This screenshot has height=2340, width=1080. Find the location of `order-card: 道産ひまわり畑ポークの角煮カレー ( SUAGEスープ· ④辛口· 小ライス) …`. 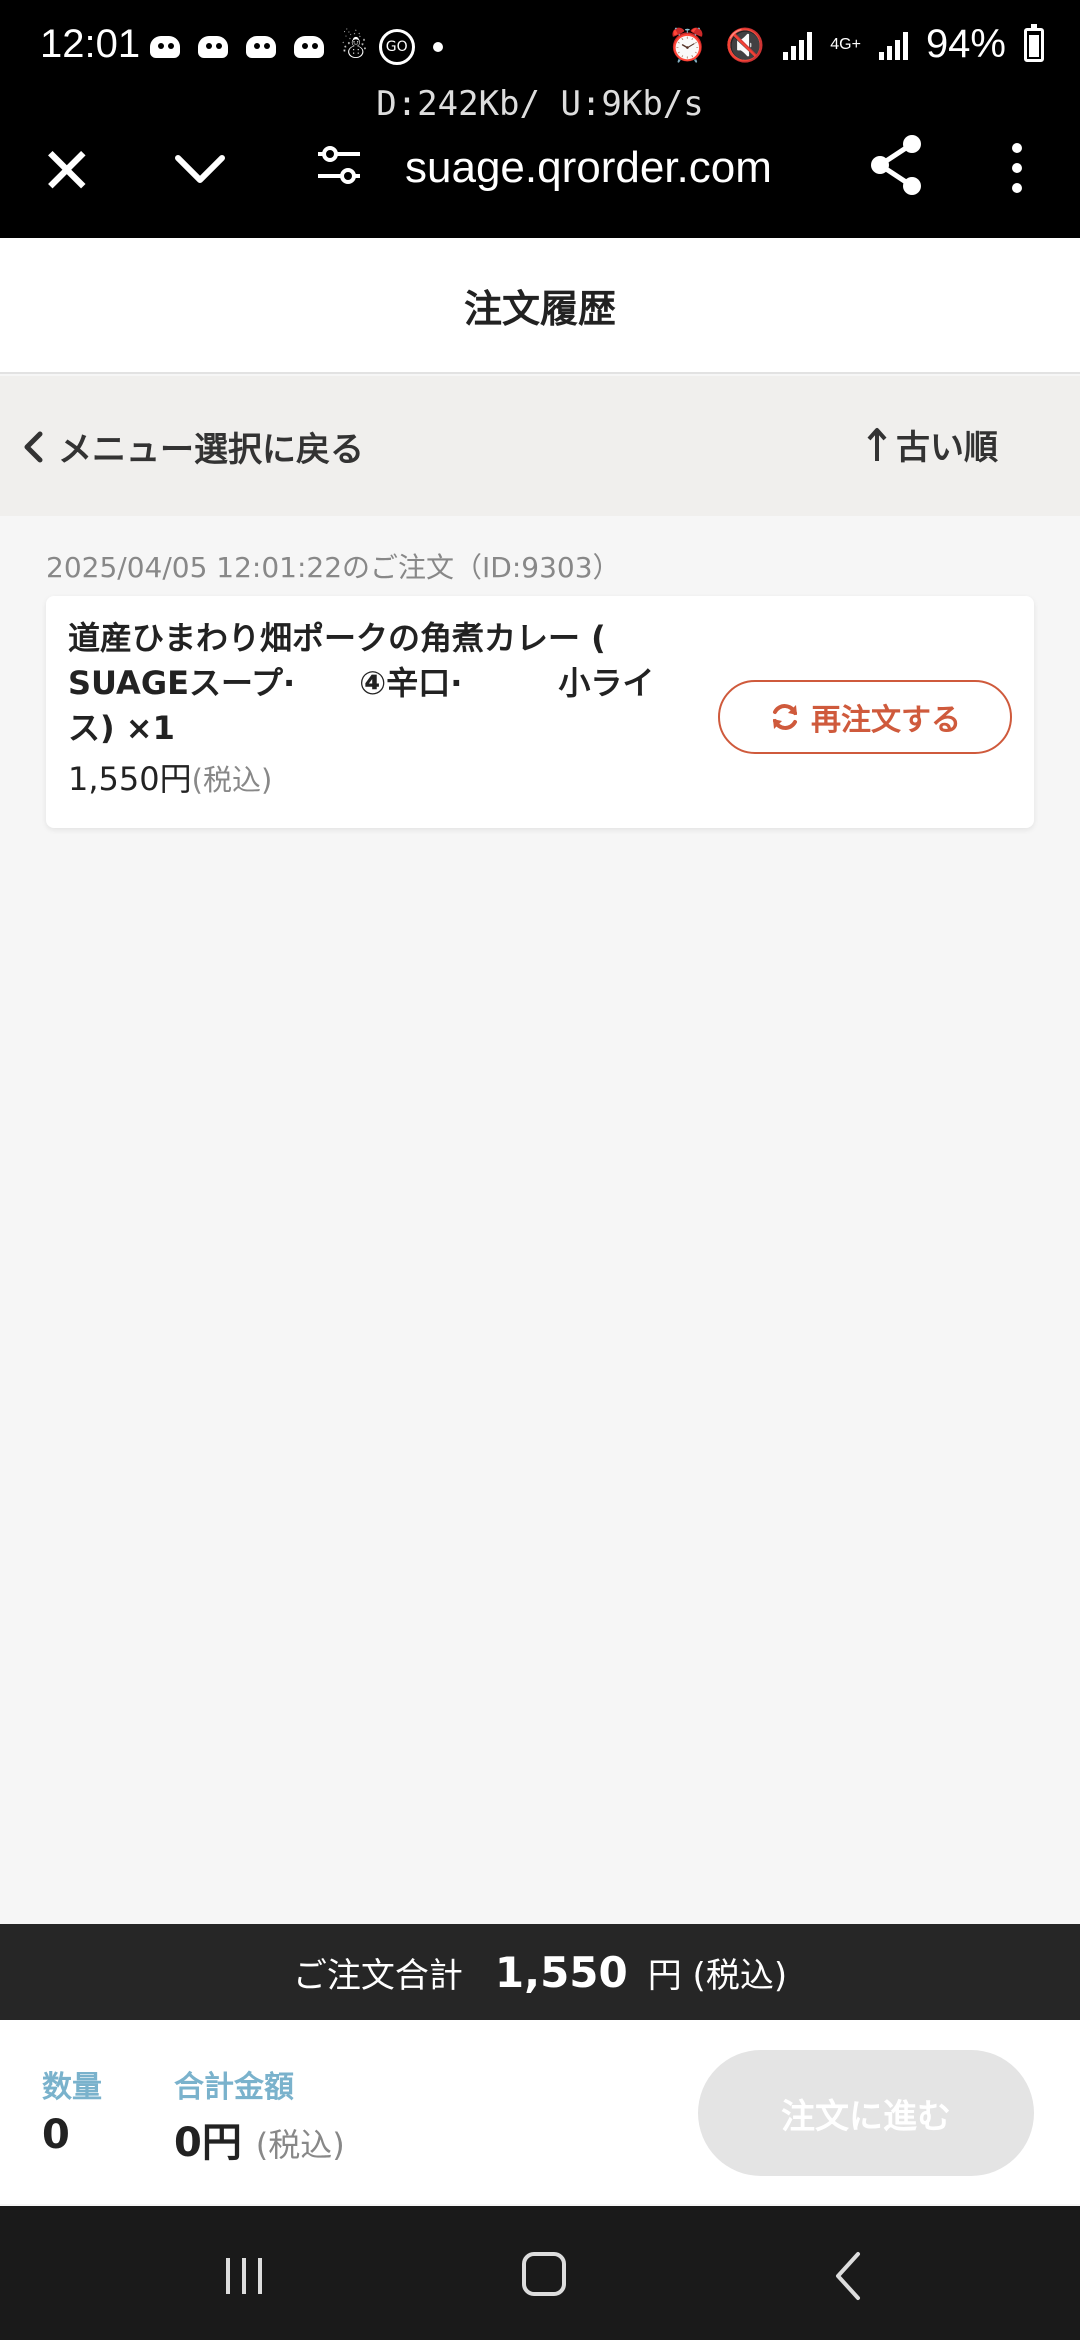

order-card: 道産ひまわり畑ポークの角煮カレー ( SUAGEスープ· ④辛口· 小ライス) … is located at coordinates (540, 712).